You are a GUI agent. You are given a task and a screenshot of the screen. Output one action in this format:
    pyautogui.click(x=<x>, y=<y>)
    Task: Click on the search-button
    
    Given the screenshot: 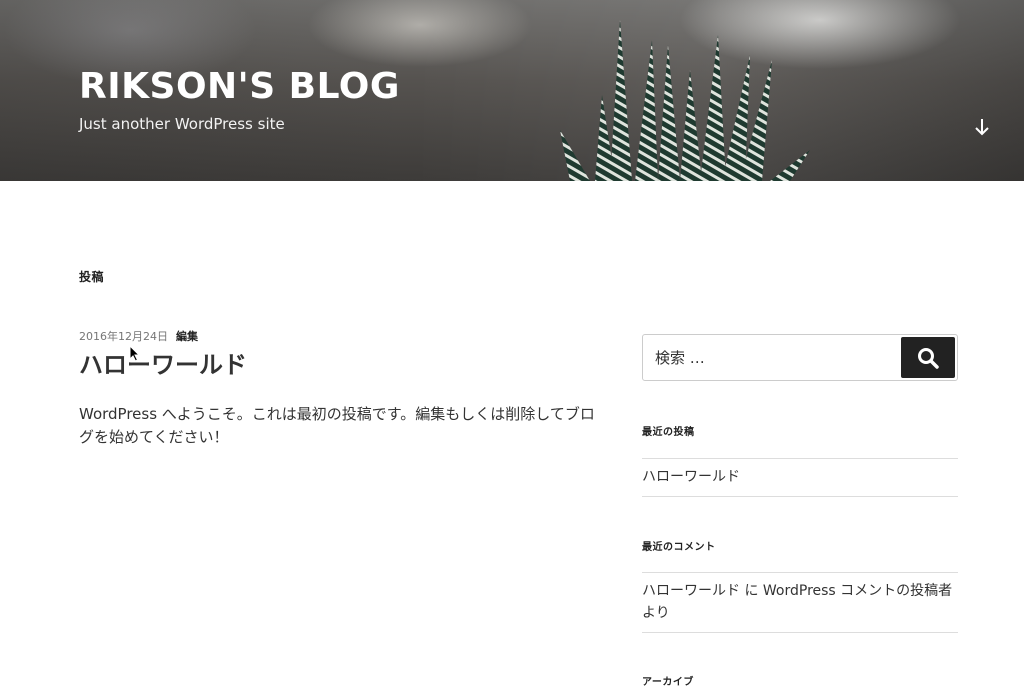 What is the action you would take?
    pyautogui.click(x=928, y=357)
    